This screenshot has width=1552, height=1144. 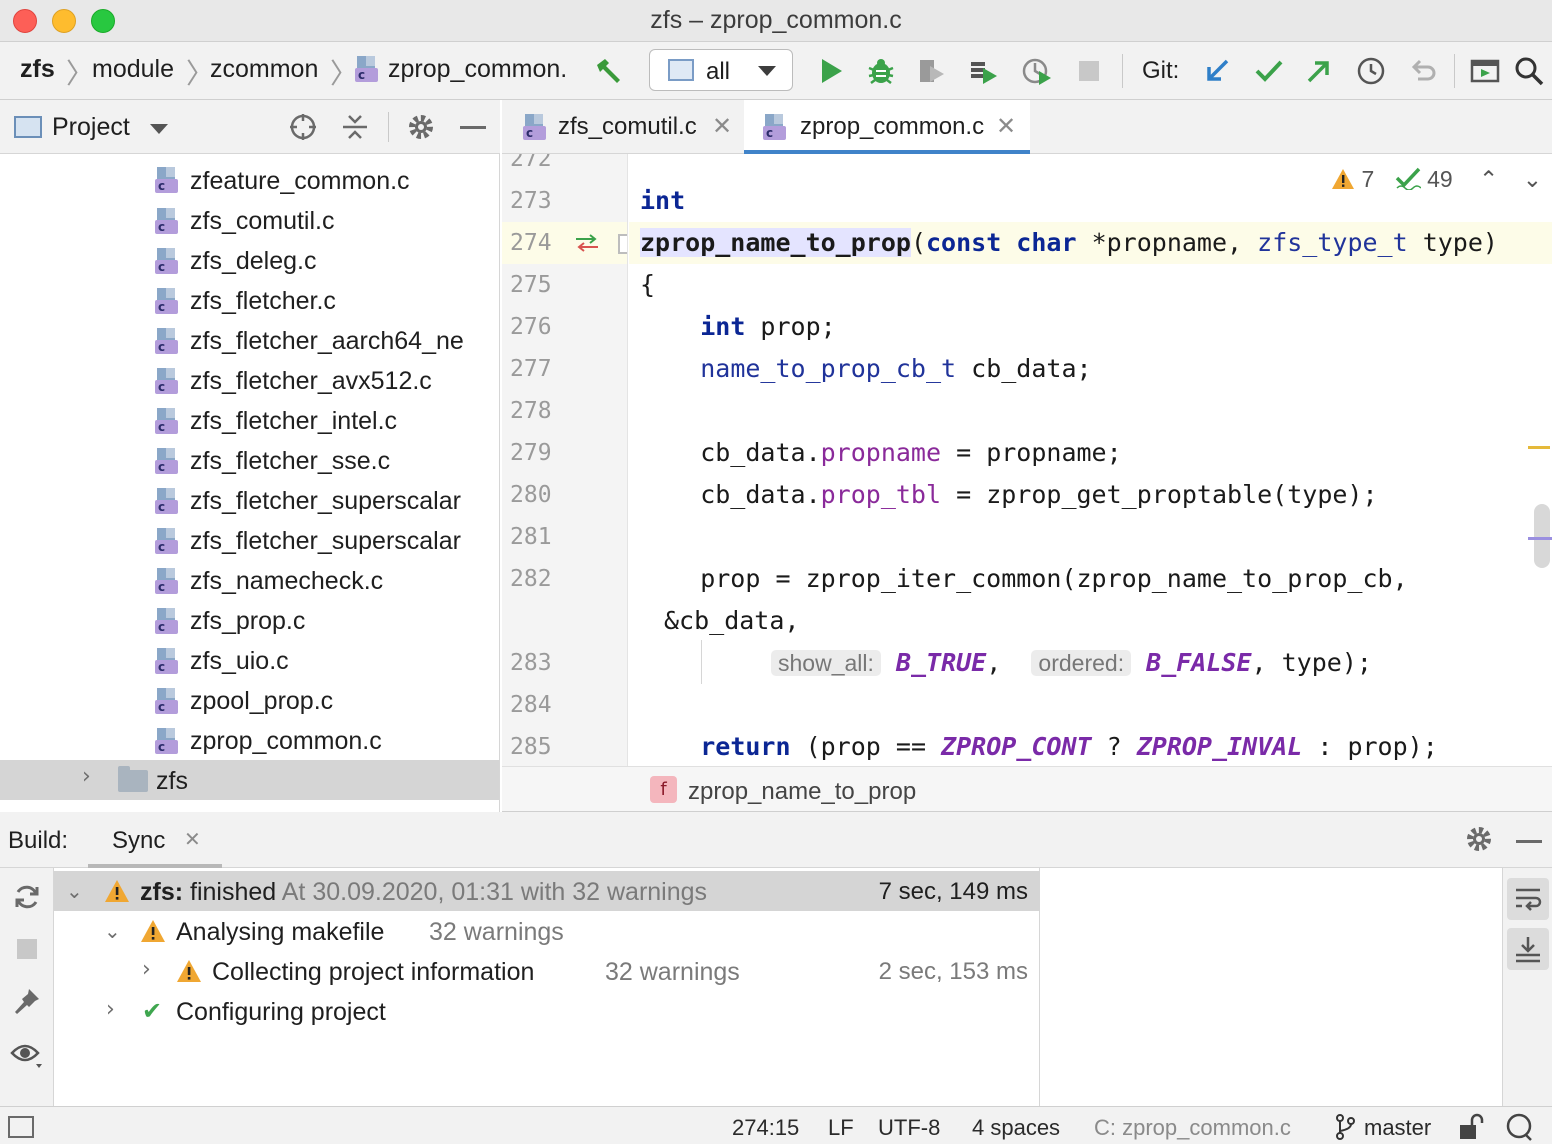 I want to click on event-log-icon, so click(x=1519, y=1128).